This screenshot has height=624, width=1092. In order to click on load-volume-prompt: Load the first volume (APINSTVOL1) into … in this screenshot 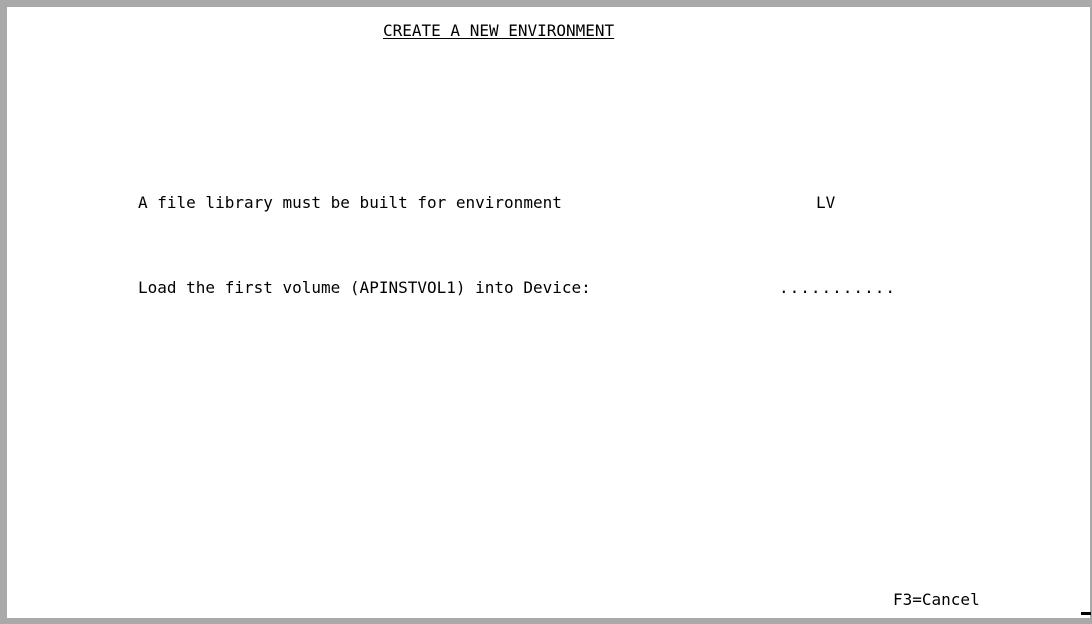, I will do `click(364, 287)`.